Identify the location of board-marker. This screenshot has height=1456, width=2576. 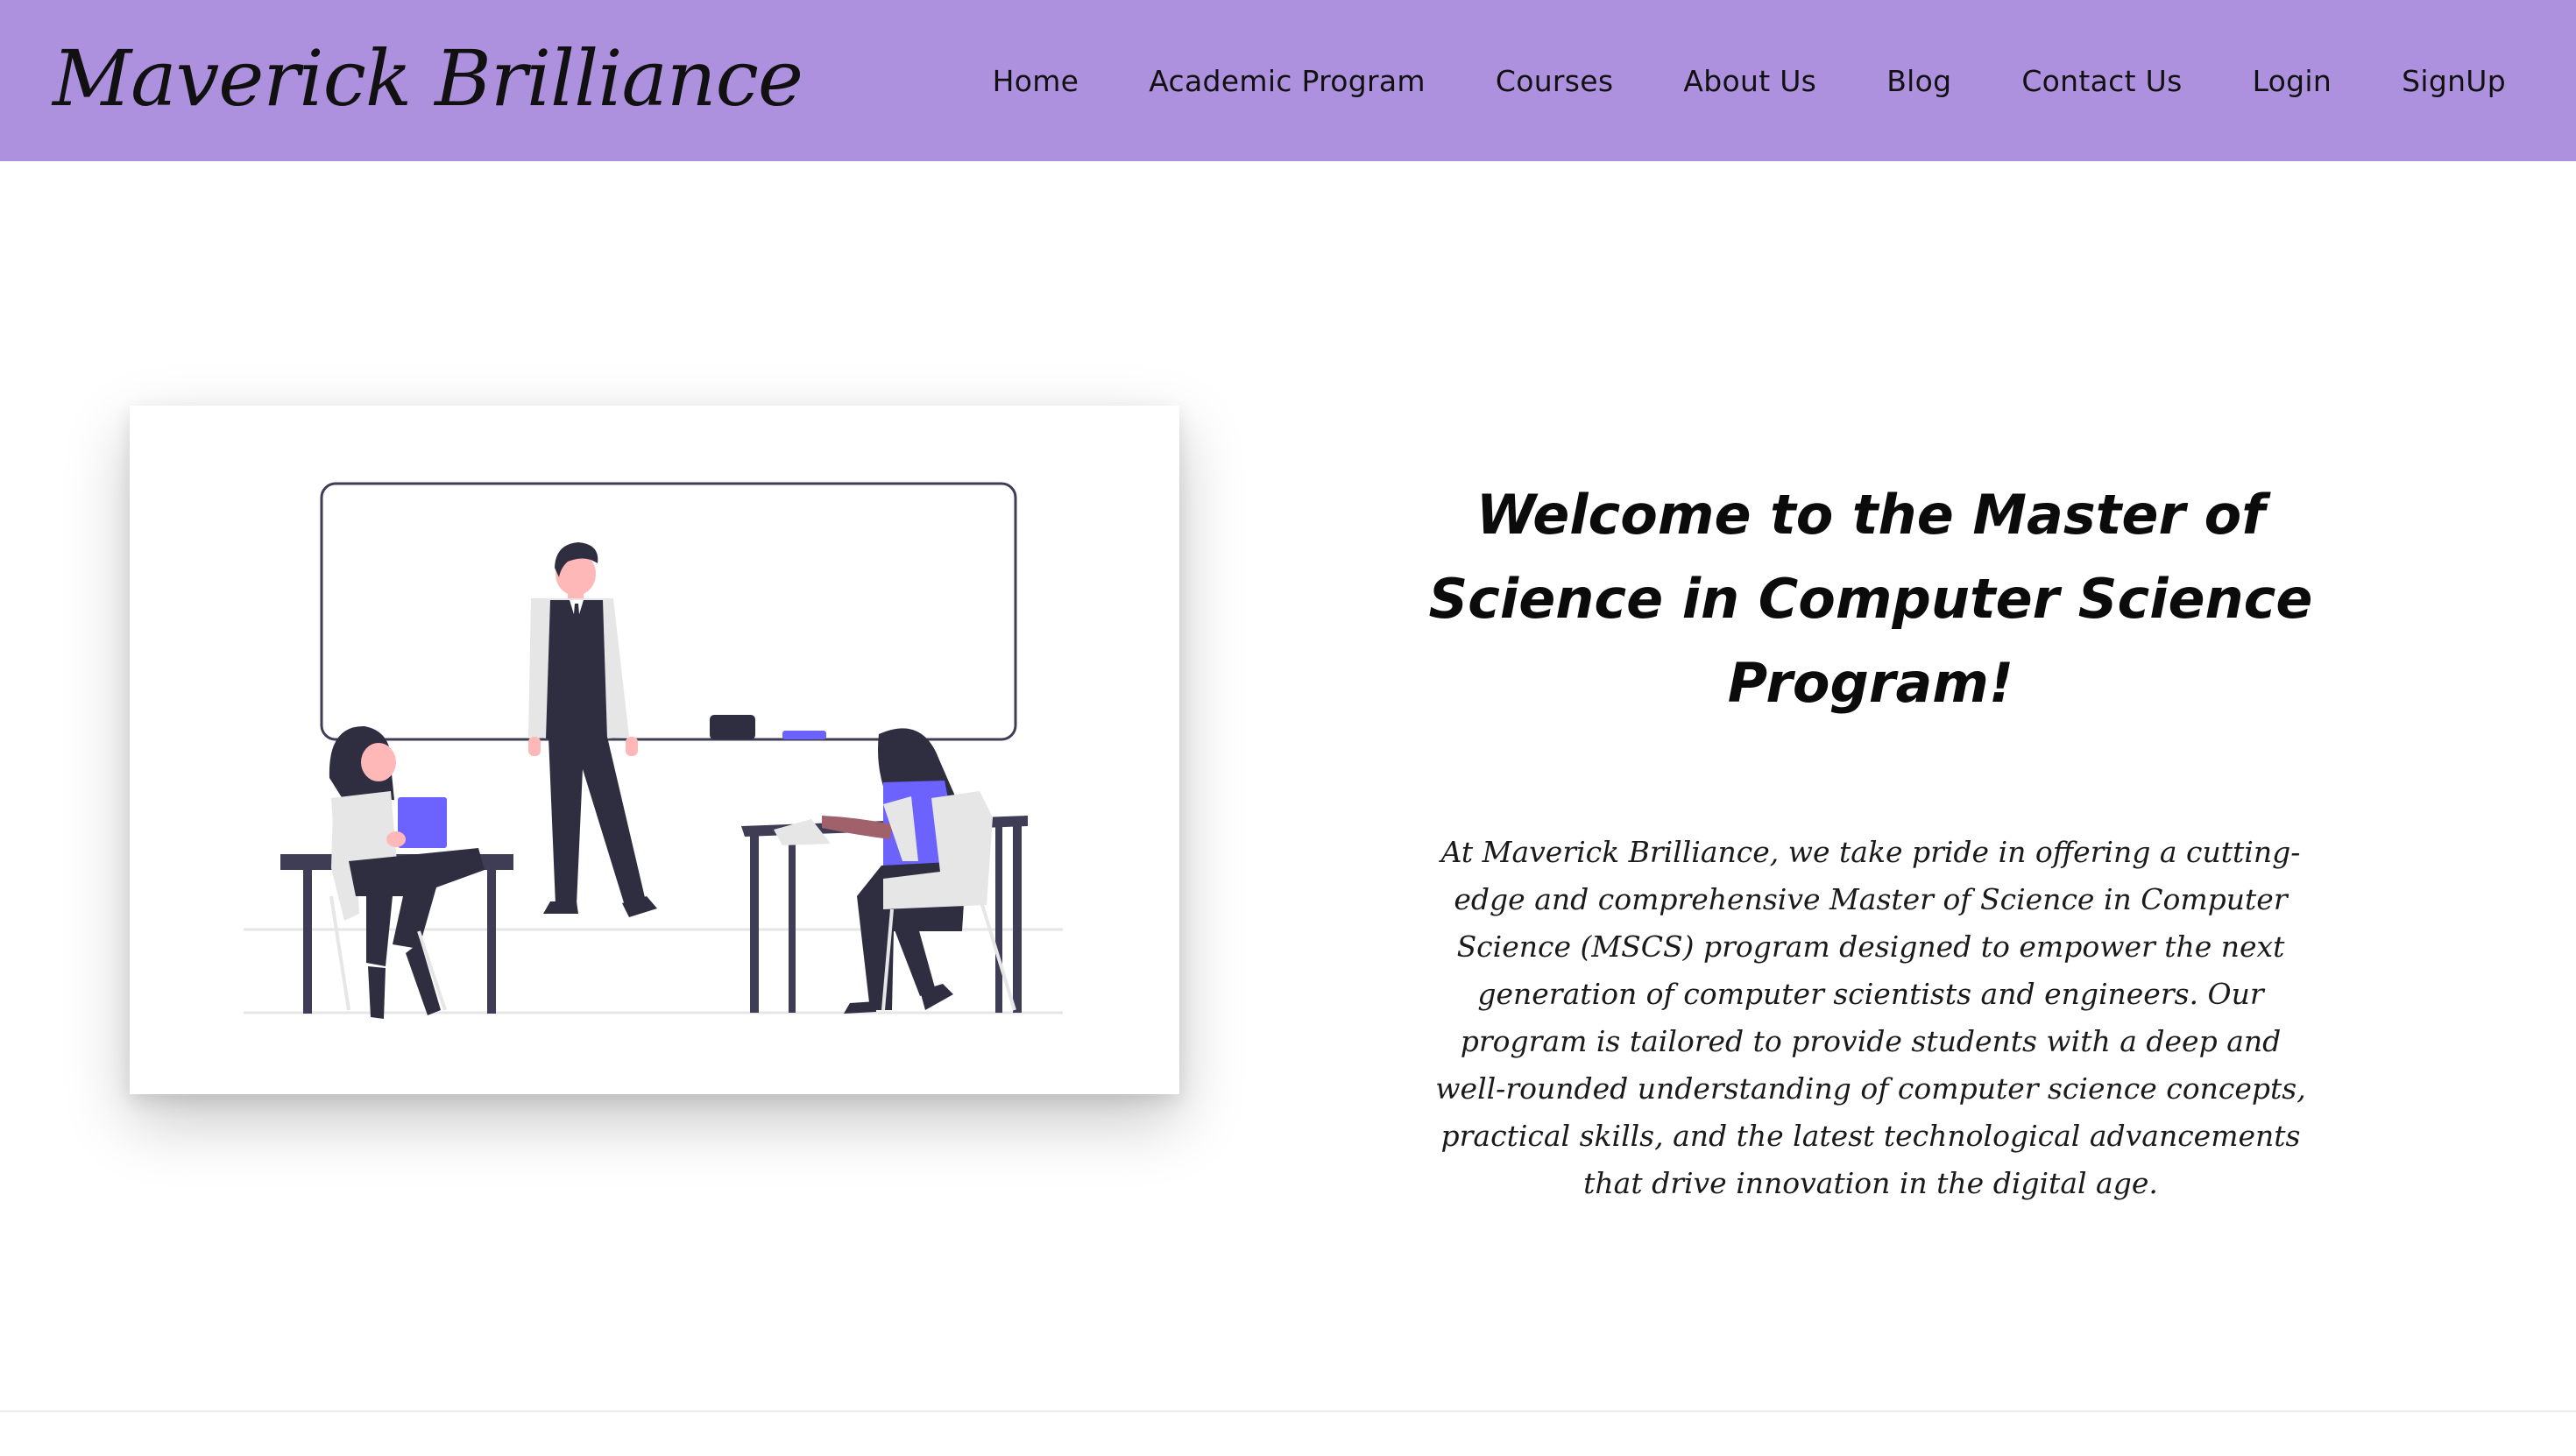
(804, 735).